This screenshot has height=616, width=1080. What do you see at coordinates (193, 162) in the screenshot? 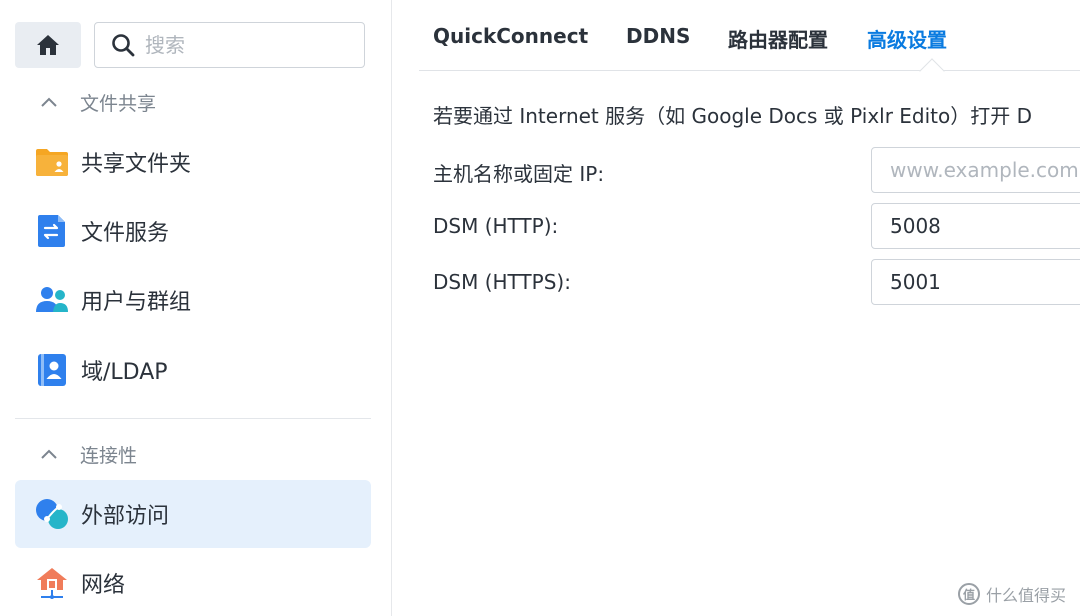
I see `sidebar-item-shared-folder: 共享文件夹` at bounding box center [193, 162].